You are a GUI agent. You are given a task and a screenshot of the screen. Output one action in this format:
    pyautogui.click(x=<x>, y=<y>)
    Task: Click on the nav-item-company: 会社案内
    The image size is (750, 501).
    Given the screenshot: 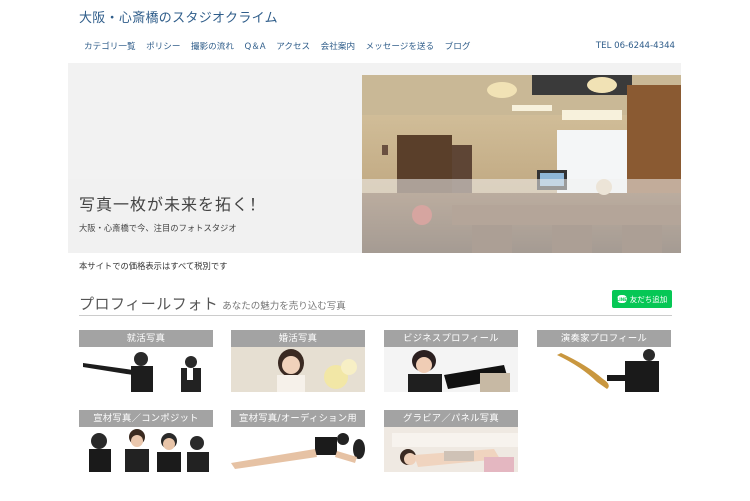 What is the action you would take?
    pyautogui.click(x=338, y=46)
    